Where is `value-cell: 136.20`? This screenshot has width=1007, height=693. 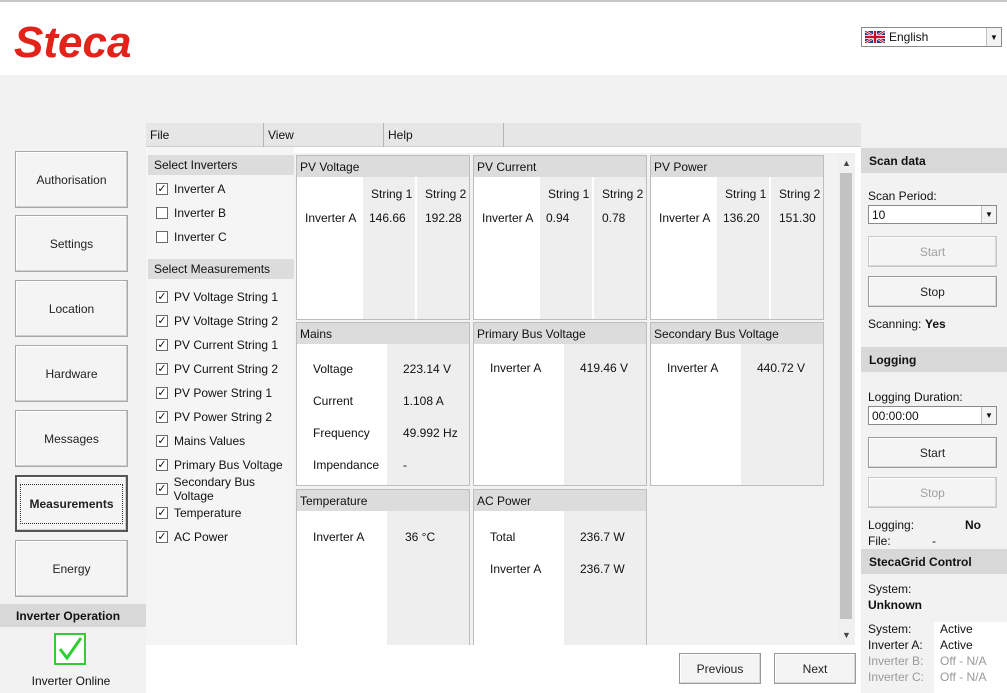
value-cell: 136.20 is located at coordinates (741, 218).